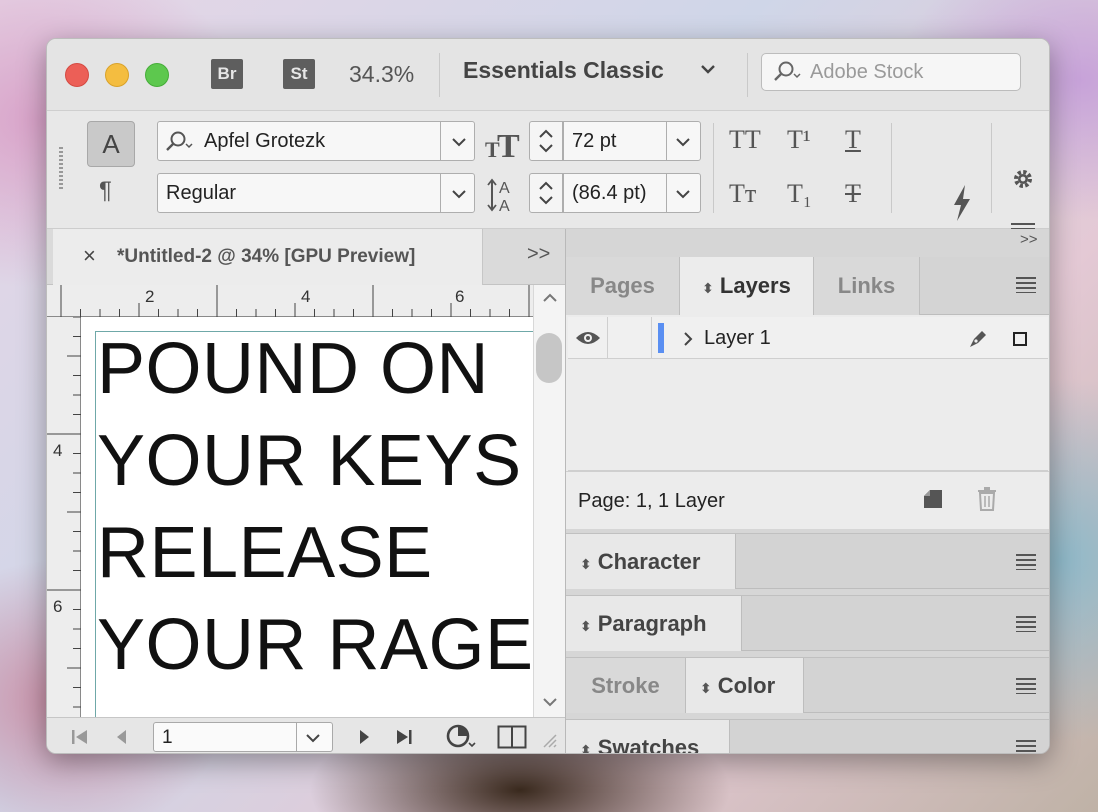 The image size is (1098, 812). Describe the element at coordinates (381, 74) in the screenshot. I see `zoom-level: 34.3%` at that location.